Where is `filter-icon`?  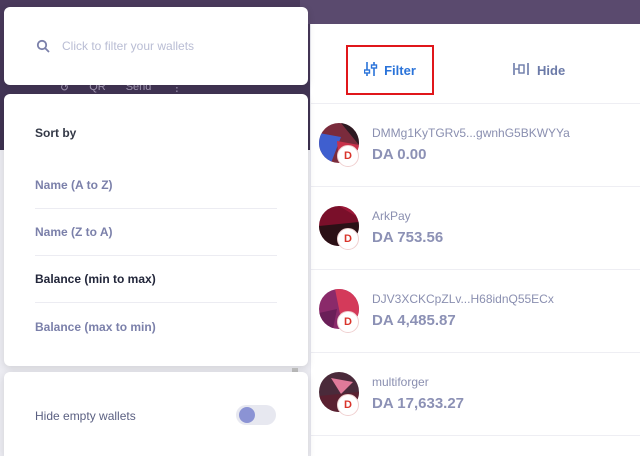
filter-icon is located at coordinates (370, 70).